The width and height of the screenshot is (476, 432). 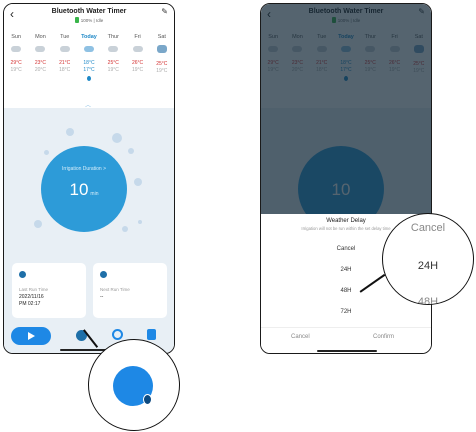 I want to click on zoomed-option-48h: 48H, so click(x=428, y=300).